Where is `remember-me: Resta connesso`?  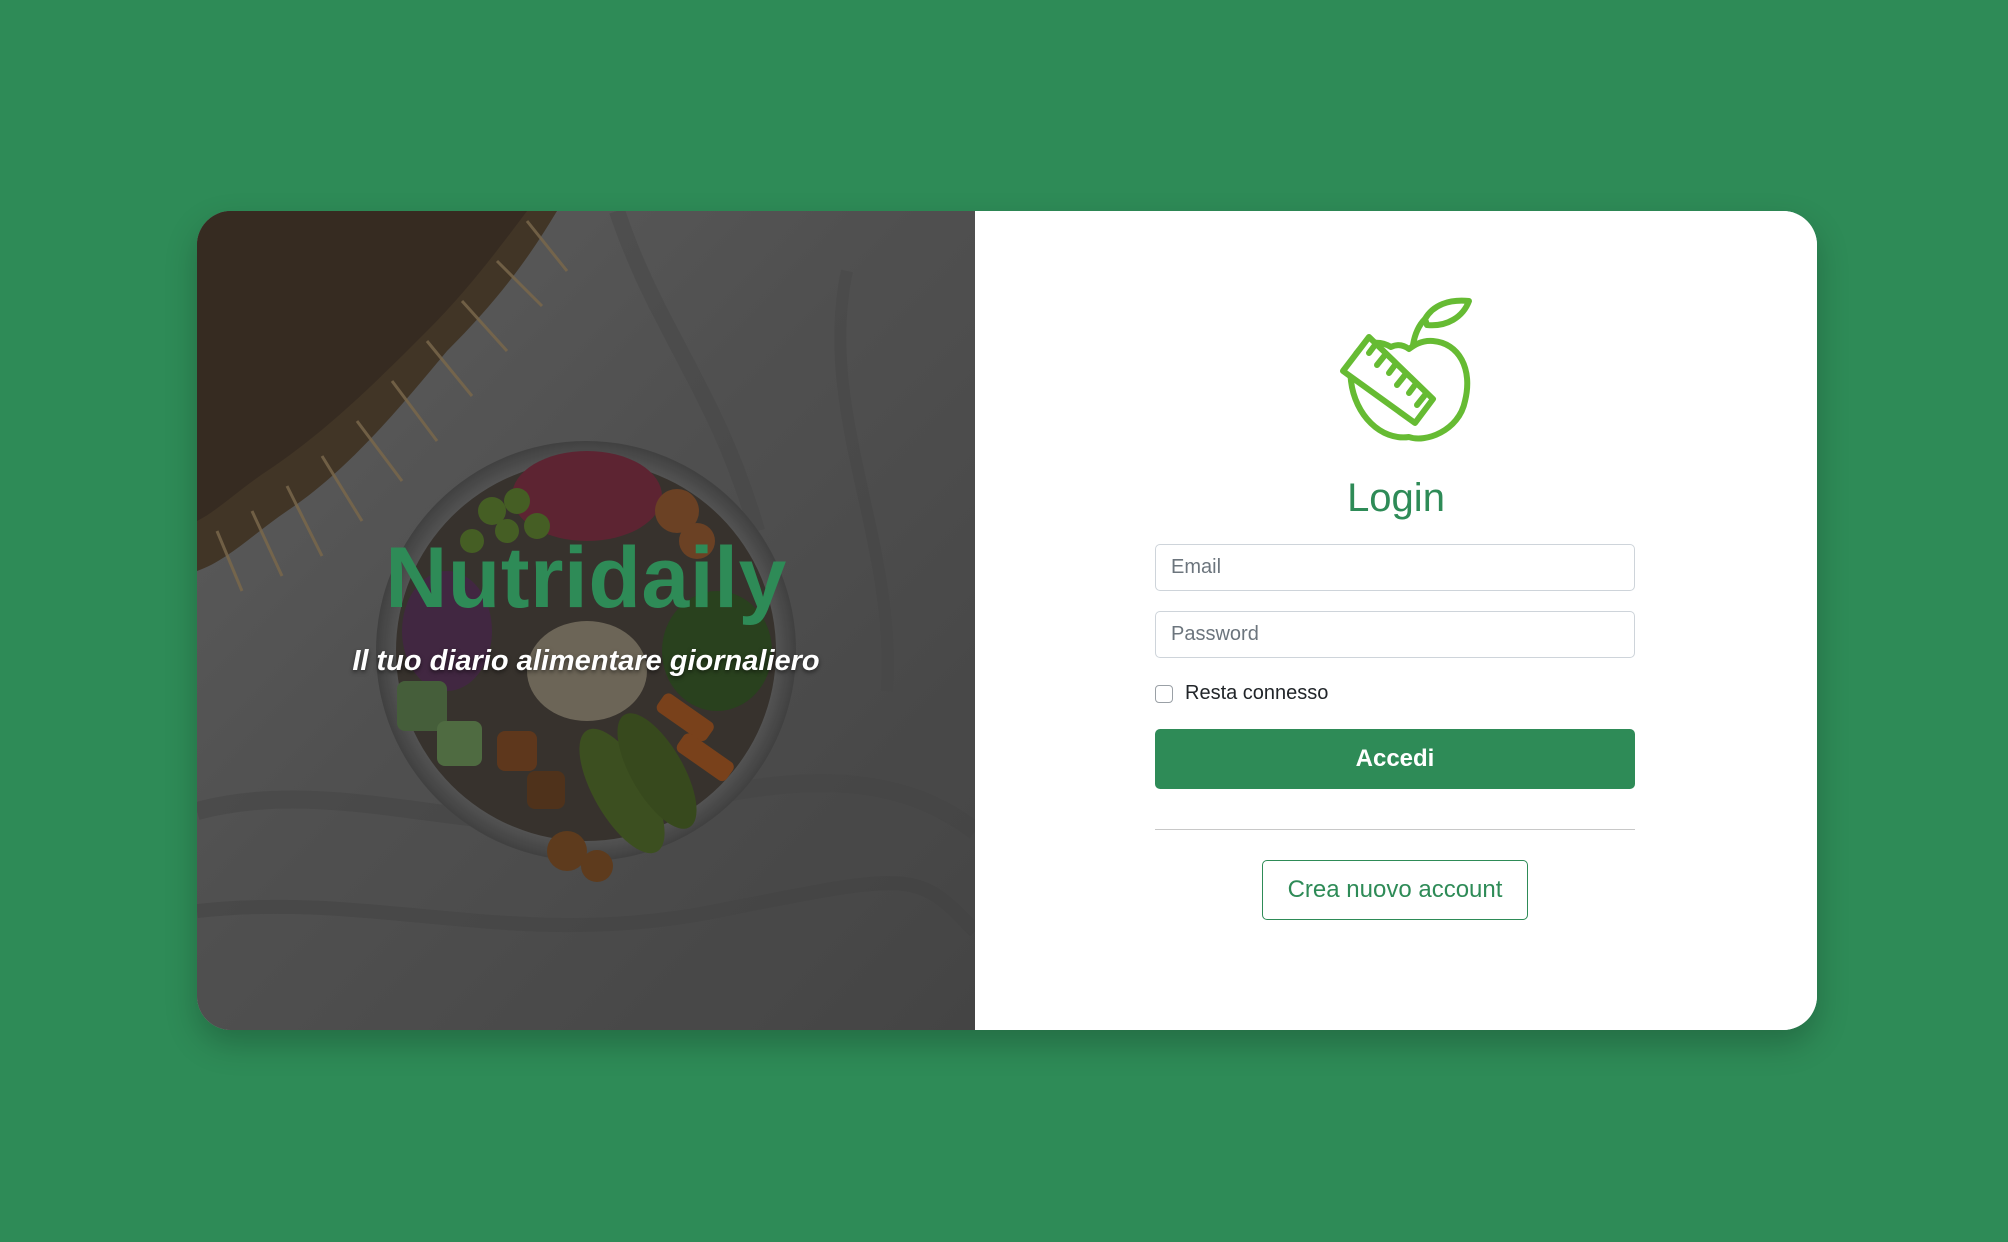 remember-me: Resta connesso is located at coordinates (1241, 693).